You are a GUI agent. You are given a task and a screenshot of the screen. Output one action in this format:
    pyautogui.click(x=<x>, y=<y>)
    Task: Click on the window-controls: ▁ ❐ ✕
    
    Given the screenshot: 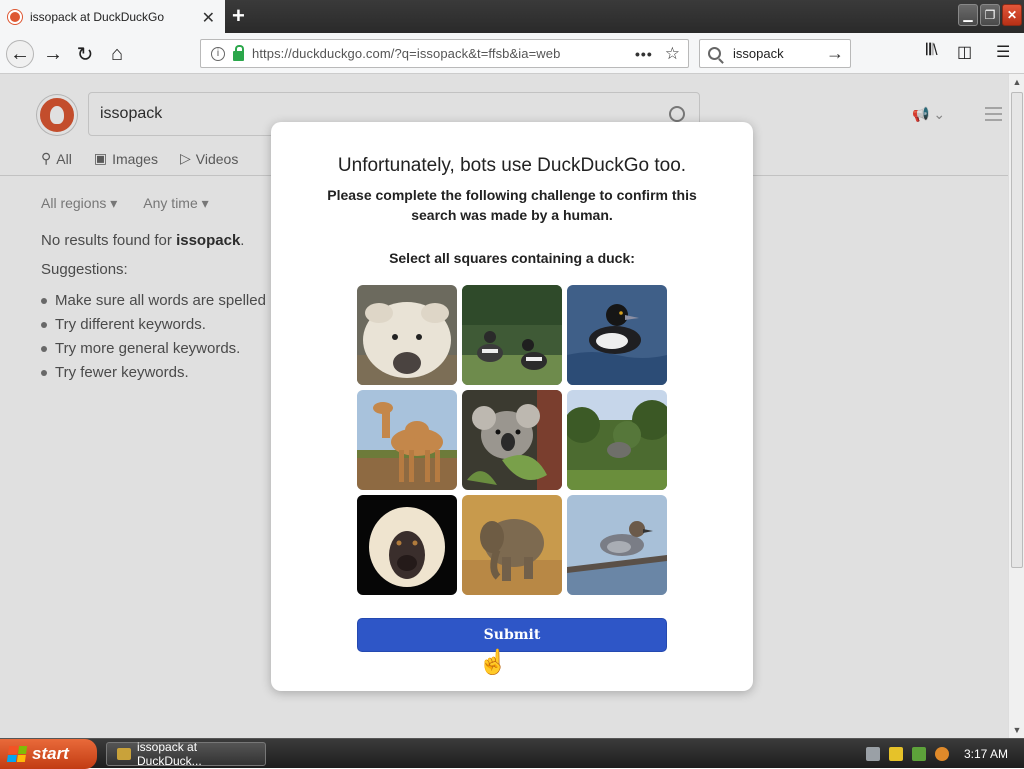 What is the action you would take?
    pyautogui.click(x=990, y=15)
    